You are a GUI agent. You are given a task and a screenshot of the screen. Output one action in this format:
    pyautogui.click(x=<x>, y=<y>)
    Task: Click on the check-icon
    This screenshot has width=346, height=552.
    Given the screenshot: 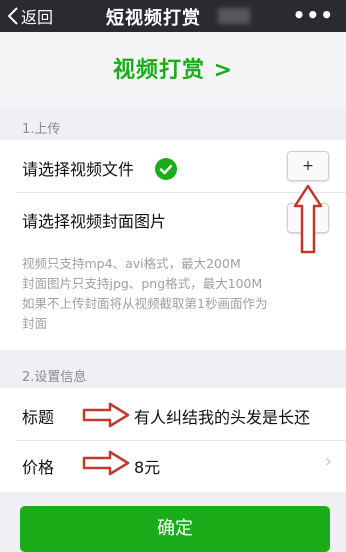 What is the action you would take?
    pyautogui.click(x=166, y=169)
    